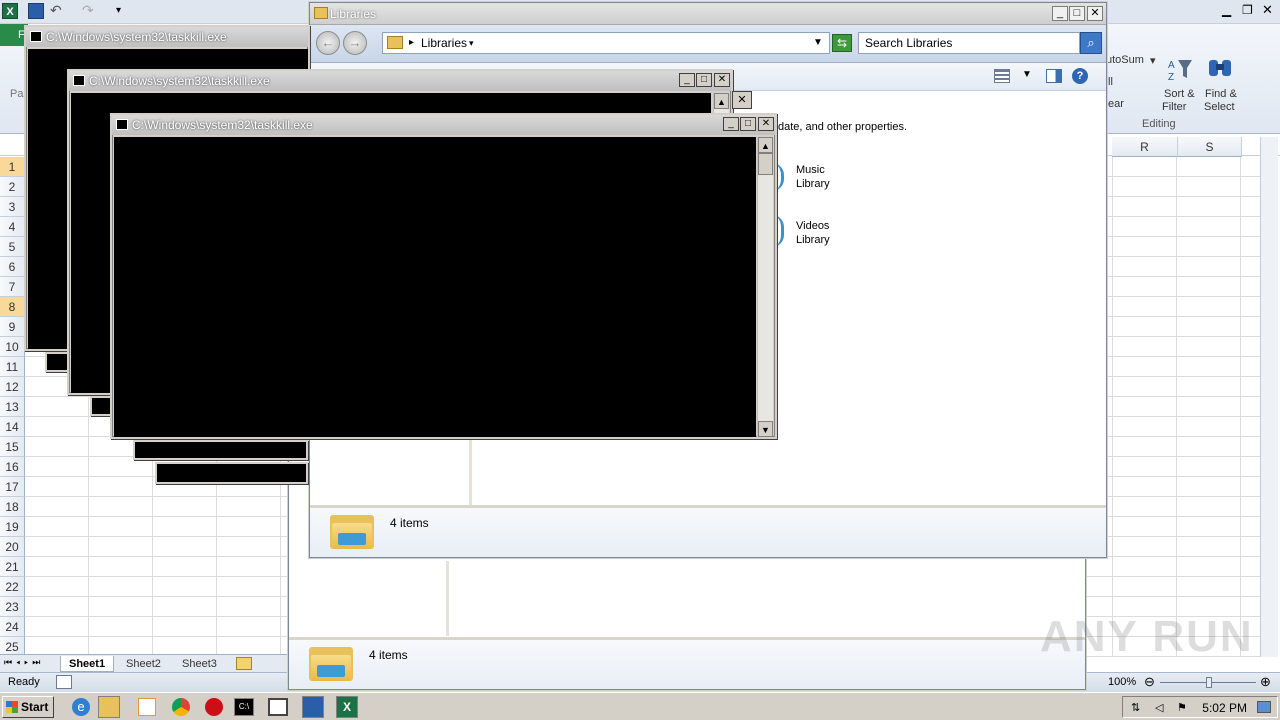 This screenshot has width=1280, height=720. What do you see at coordinates (12, 507) in the screenshot?
I see `row-header: 18` at bounding box center [12, 507].